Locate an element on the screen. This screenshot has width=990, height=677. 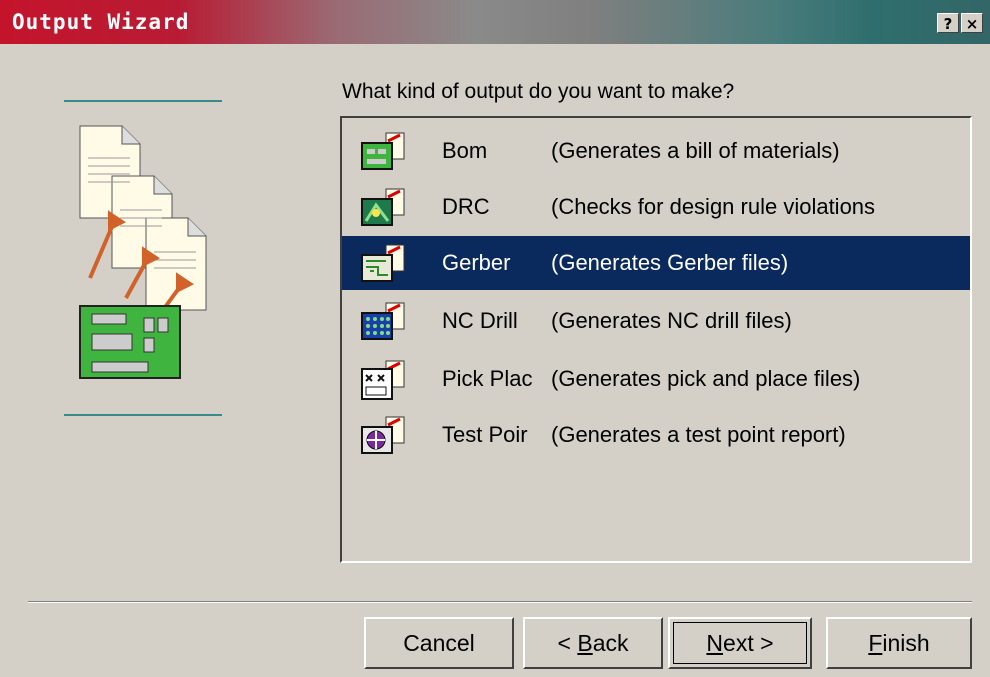
output-description: (Generates a bill of materials) is located at coordinates (695, 150).